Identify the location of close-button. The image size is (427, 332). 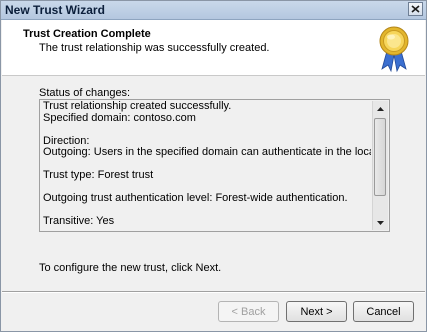
(415, 9).